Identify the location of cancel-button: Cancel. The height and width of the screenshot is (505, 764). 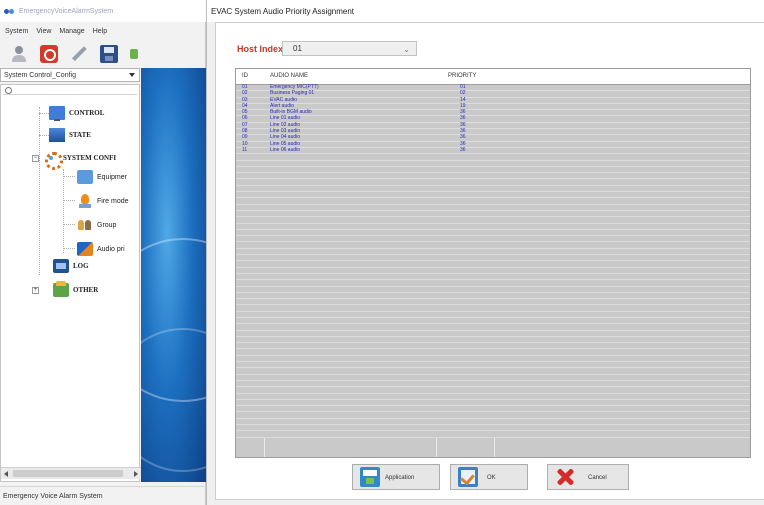
(588, 477).